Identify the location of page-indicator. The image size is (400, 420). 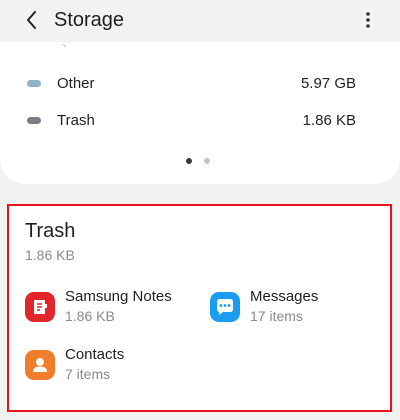
(201, 162).